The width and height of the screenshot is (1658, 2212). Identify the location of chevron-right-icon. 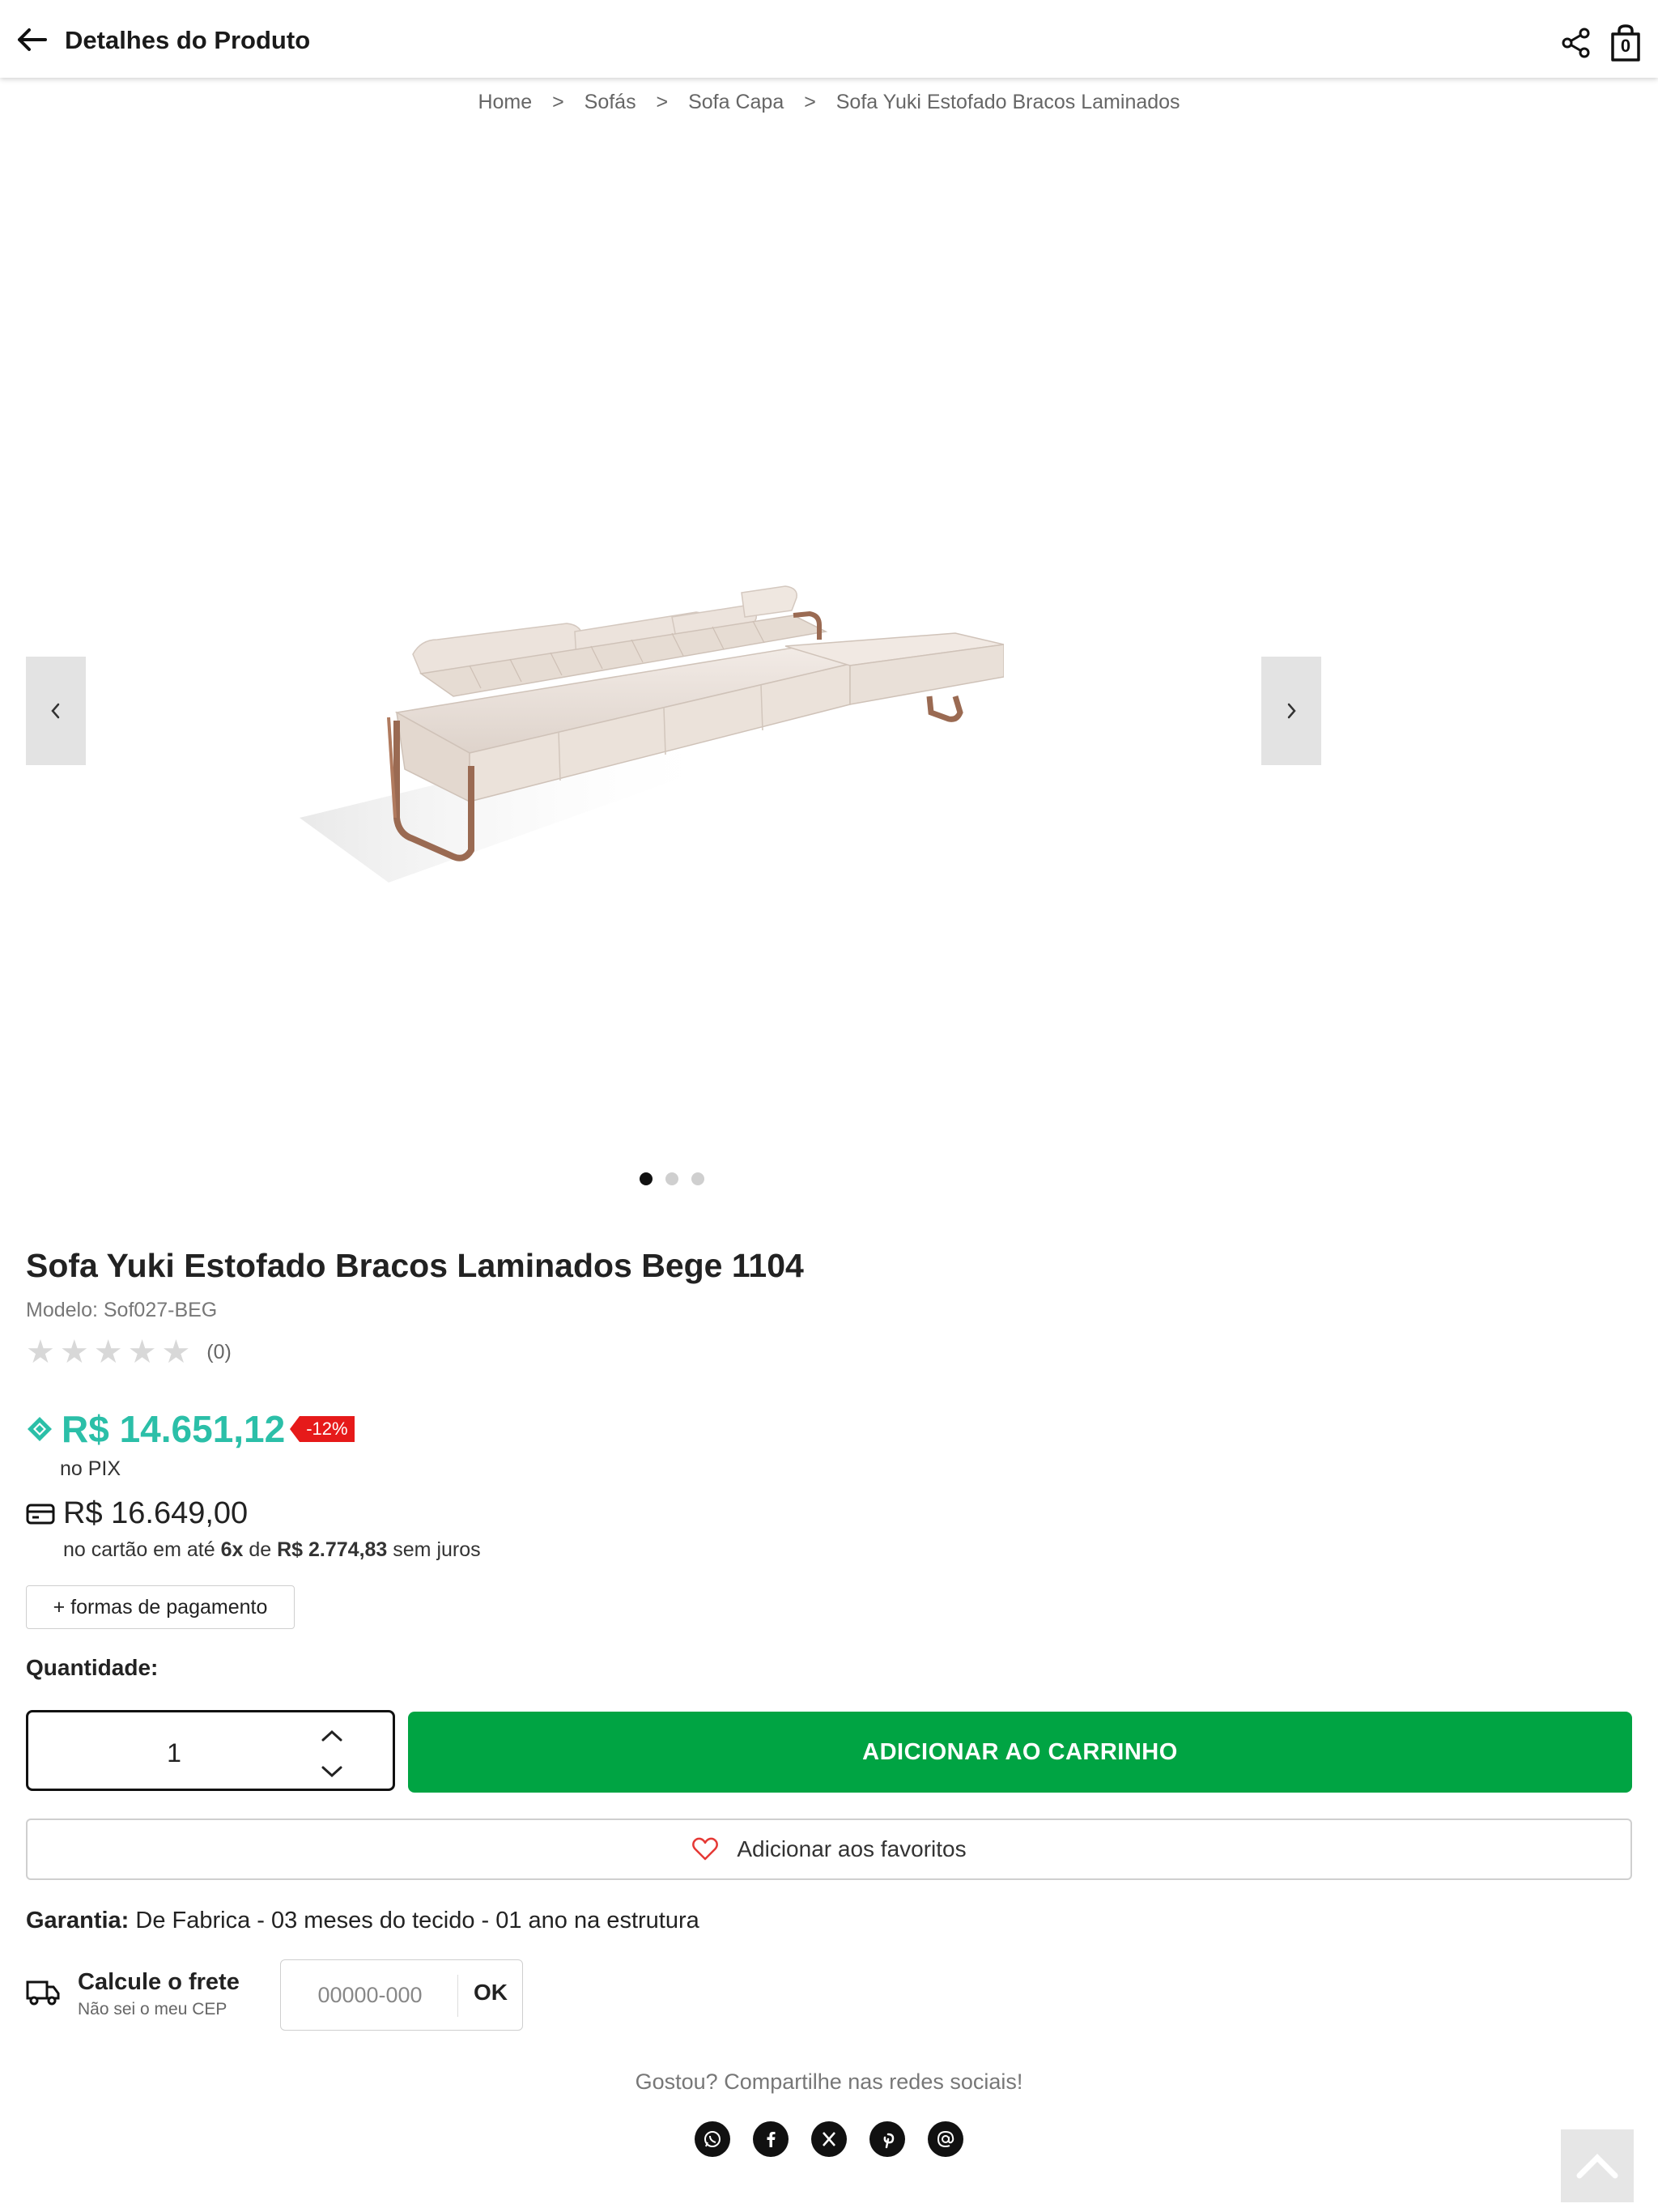
(1291, 711).